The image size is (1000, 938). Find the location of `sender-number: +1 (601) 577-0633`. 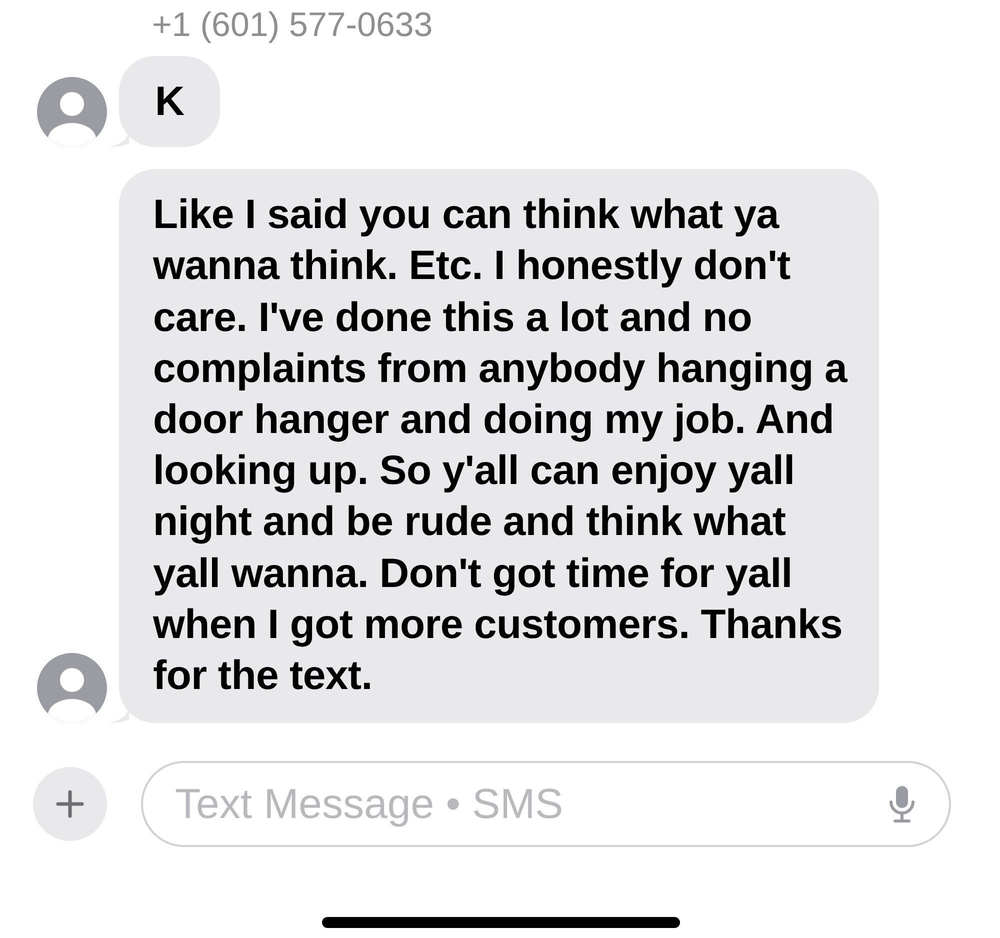

sender-number: +1 (601) 577-0633 is located at coordinates (293, 26).